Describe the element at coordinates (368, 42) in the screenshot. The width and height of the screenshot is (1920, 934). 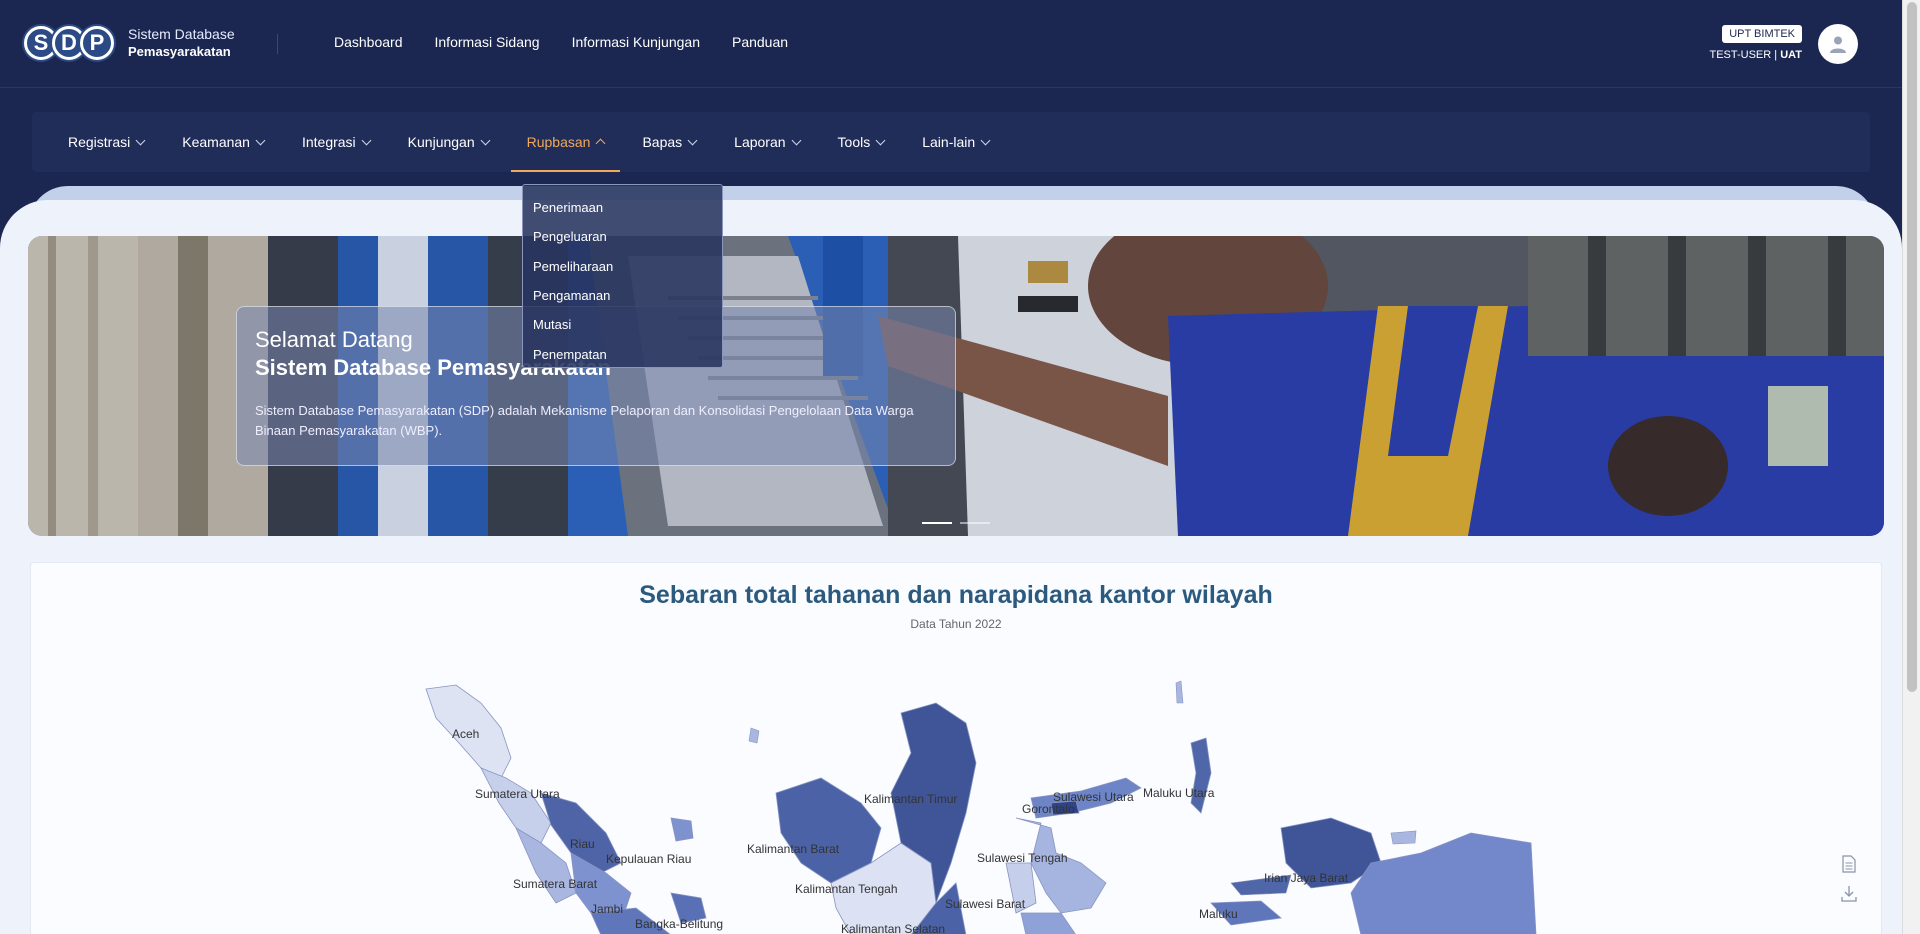
I see `nav-dashboard: Dashboard` at that location.